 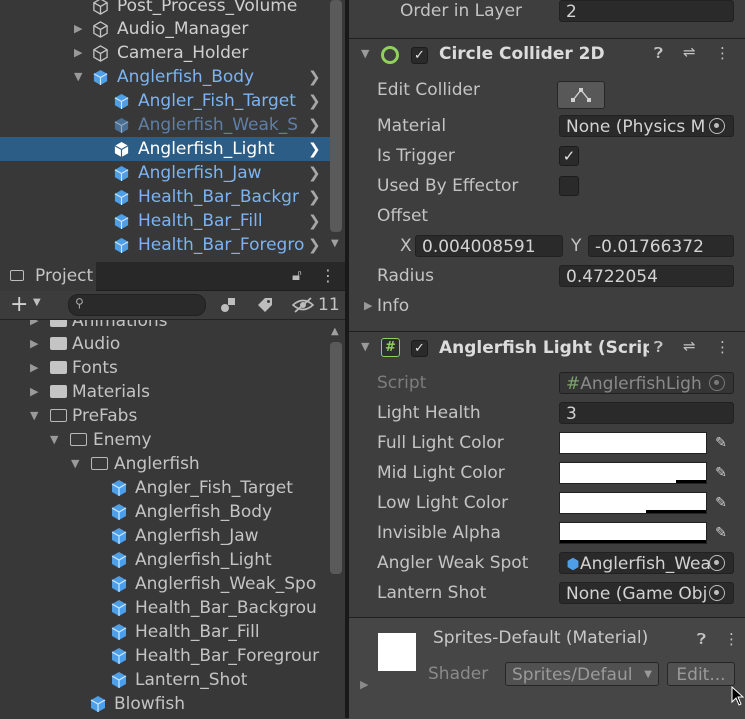 I want to click on light-health-field: 3, so click(x=646, y=413).